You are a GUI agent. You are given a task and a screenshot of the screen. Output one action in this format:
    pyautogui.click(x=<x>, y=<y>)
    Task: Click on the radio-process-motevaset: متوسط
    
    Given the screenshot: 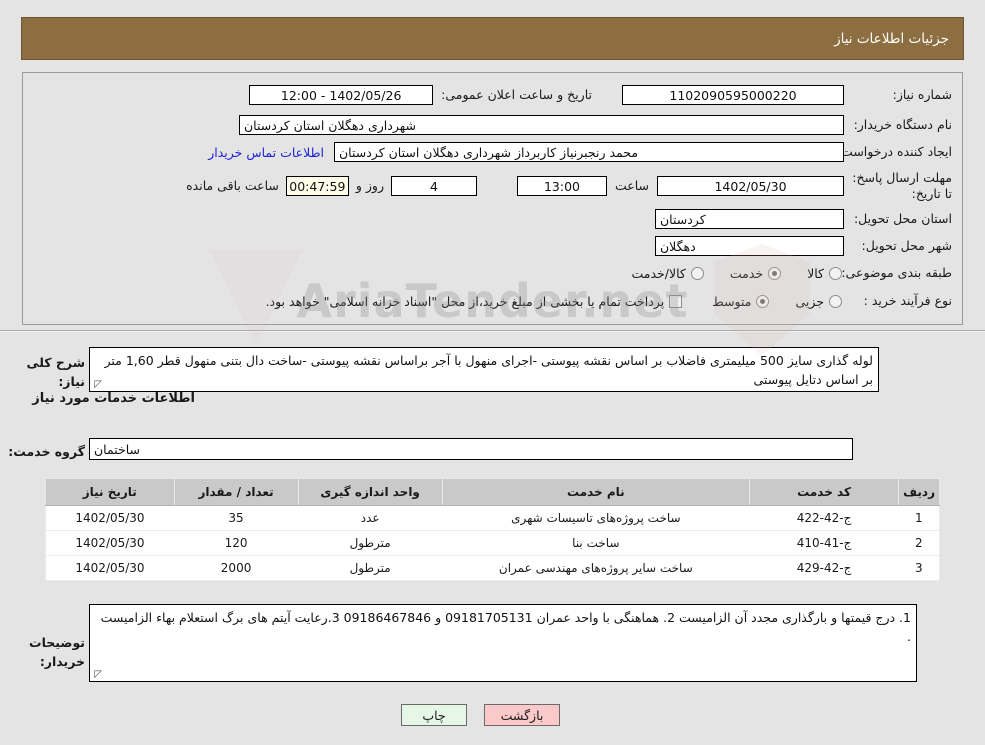 What is the action you would take?
    pyautogui.click(x=741, y=301)
    